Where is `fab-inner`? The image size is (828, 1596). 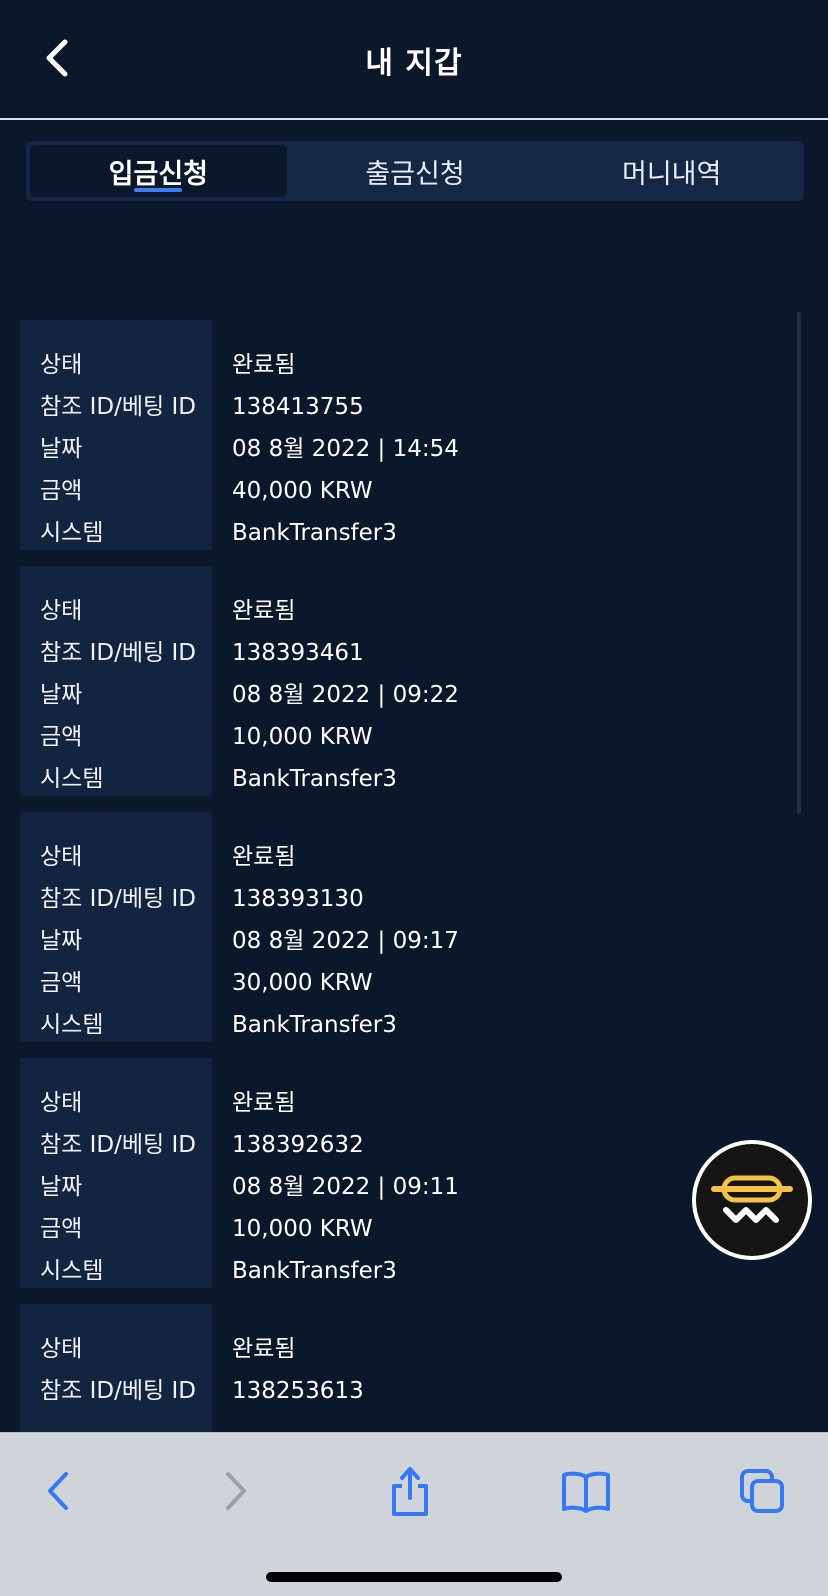
fab-inner is located at coordinates (752, 1200).